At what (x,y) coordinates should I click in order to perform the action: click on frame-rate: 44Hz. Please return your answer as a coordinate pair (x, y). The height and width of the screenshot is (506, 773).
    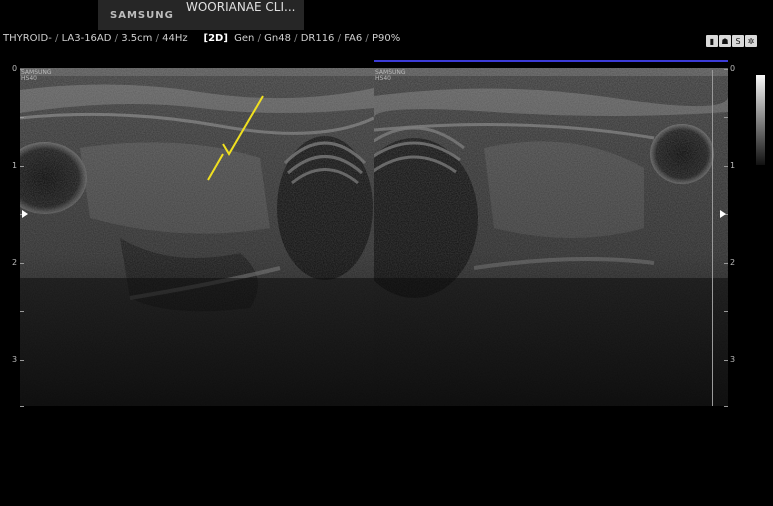
    Looking at the image, I should click on (175, 38).